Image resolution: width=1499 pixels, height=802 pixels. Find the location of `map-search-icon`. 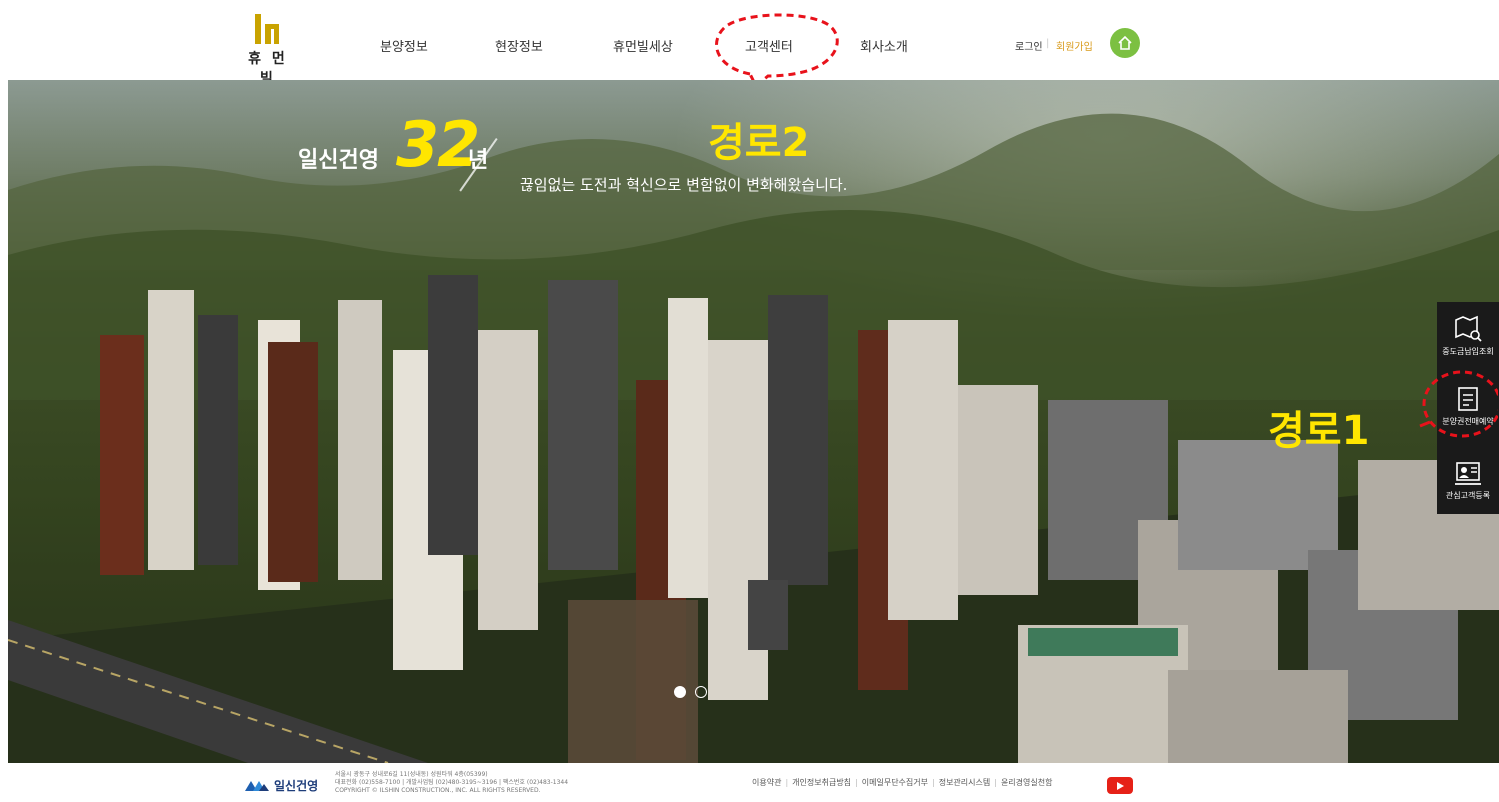

map-search-icon is located at coordinates (1468, 328).